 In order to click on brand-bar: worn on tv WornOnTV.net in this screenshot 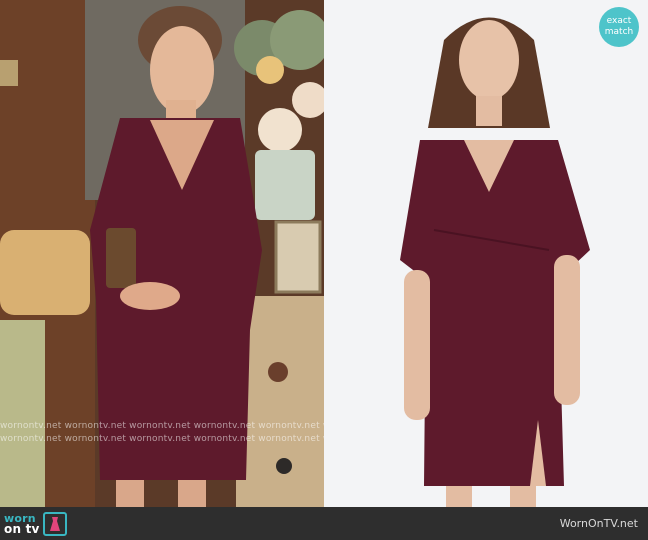, I will do `click(324, 523)`.